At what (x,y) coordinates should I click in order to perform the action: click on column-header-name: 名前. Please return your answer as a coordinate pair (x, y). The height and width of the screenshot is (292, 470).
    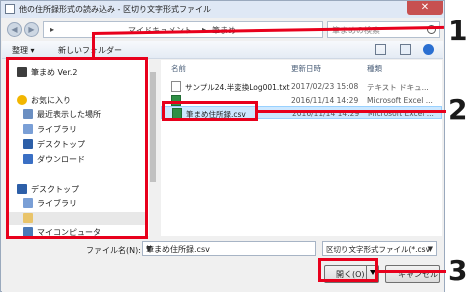
    Looking at the image, I should click on (178, 70).